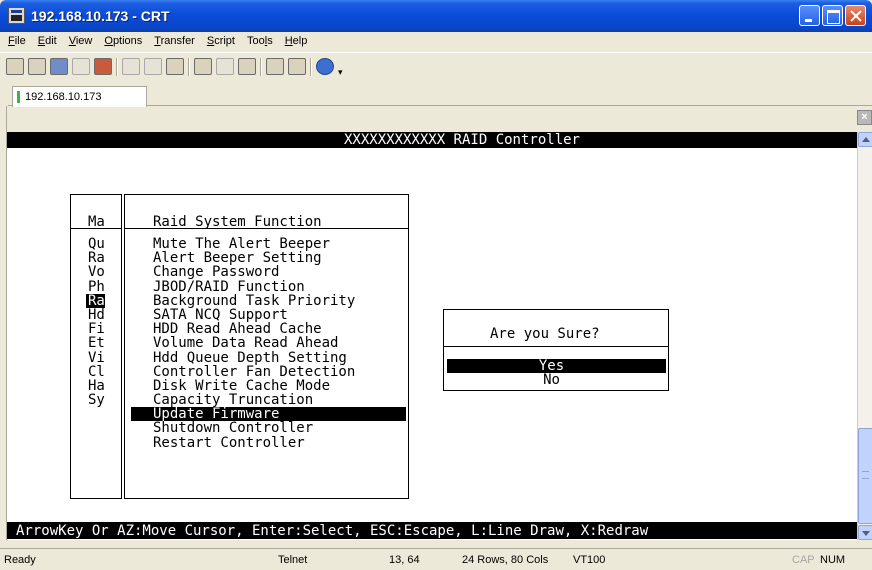 Image resolution: width=872 pixels, height=570 pixels. I want to click on status-cursor: 13, 64, so click(404, 560).